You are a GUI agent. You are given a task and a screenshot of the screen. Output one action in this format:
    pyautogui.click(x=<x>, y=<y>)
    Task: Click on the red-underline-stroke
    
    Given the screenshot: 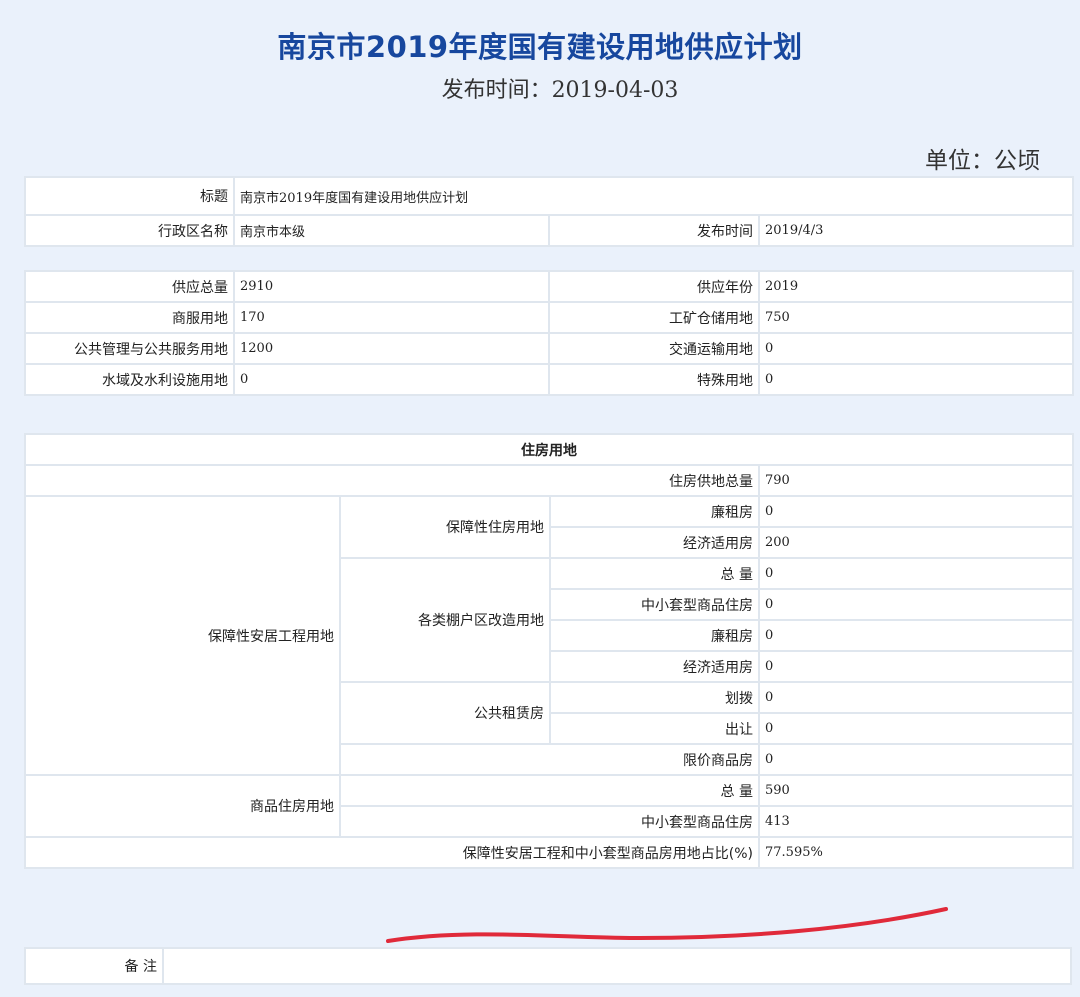 What is the action you would take?
    pyautogui.click(x=667, y=925)
    